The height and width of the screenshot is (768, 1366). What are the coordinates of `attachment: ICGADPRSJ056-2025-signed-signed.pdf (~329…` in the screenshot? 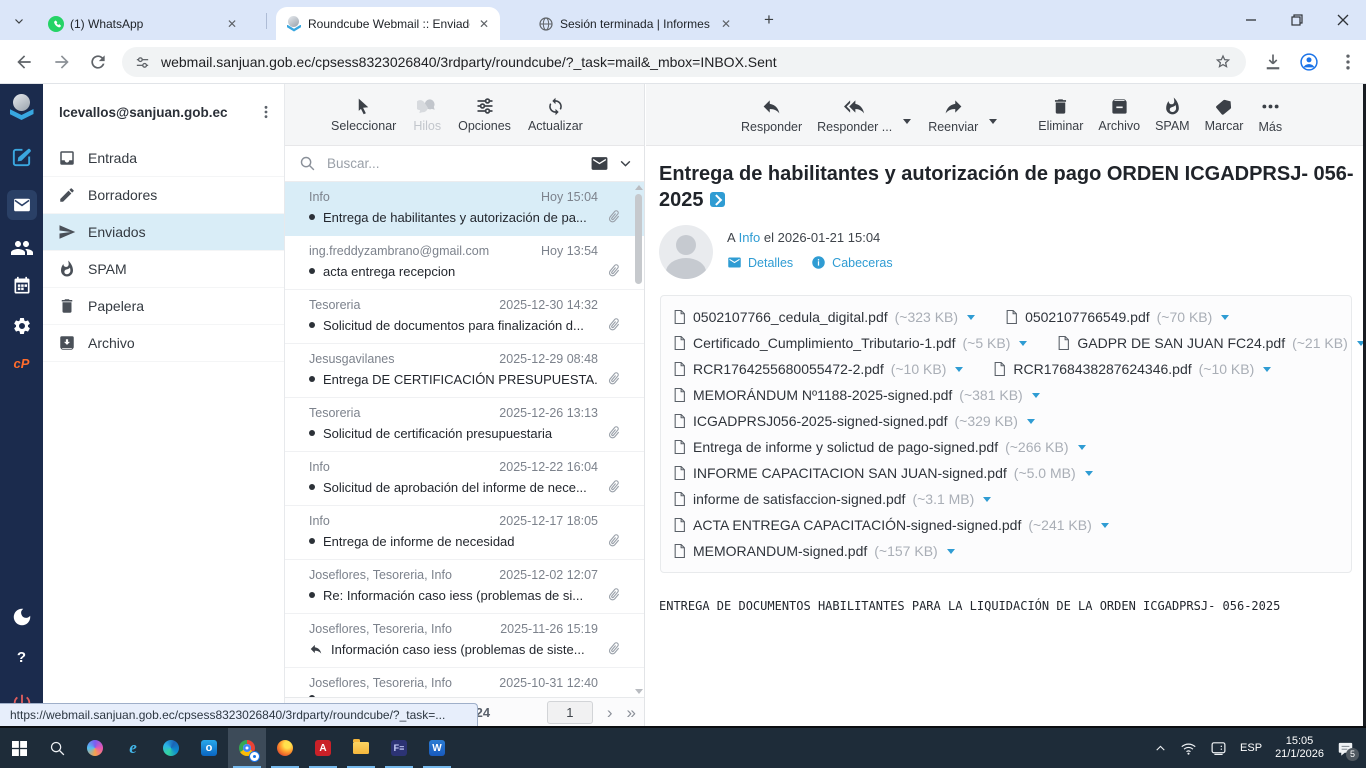 It's located at (854, 421).